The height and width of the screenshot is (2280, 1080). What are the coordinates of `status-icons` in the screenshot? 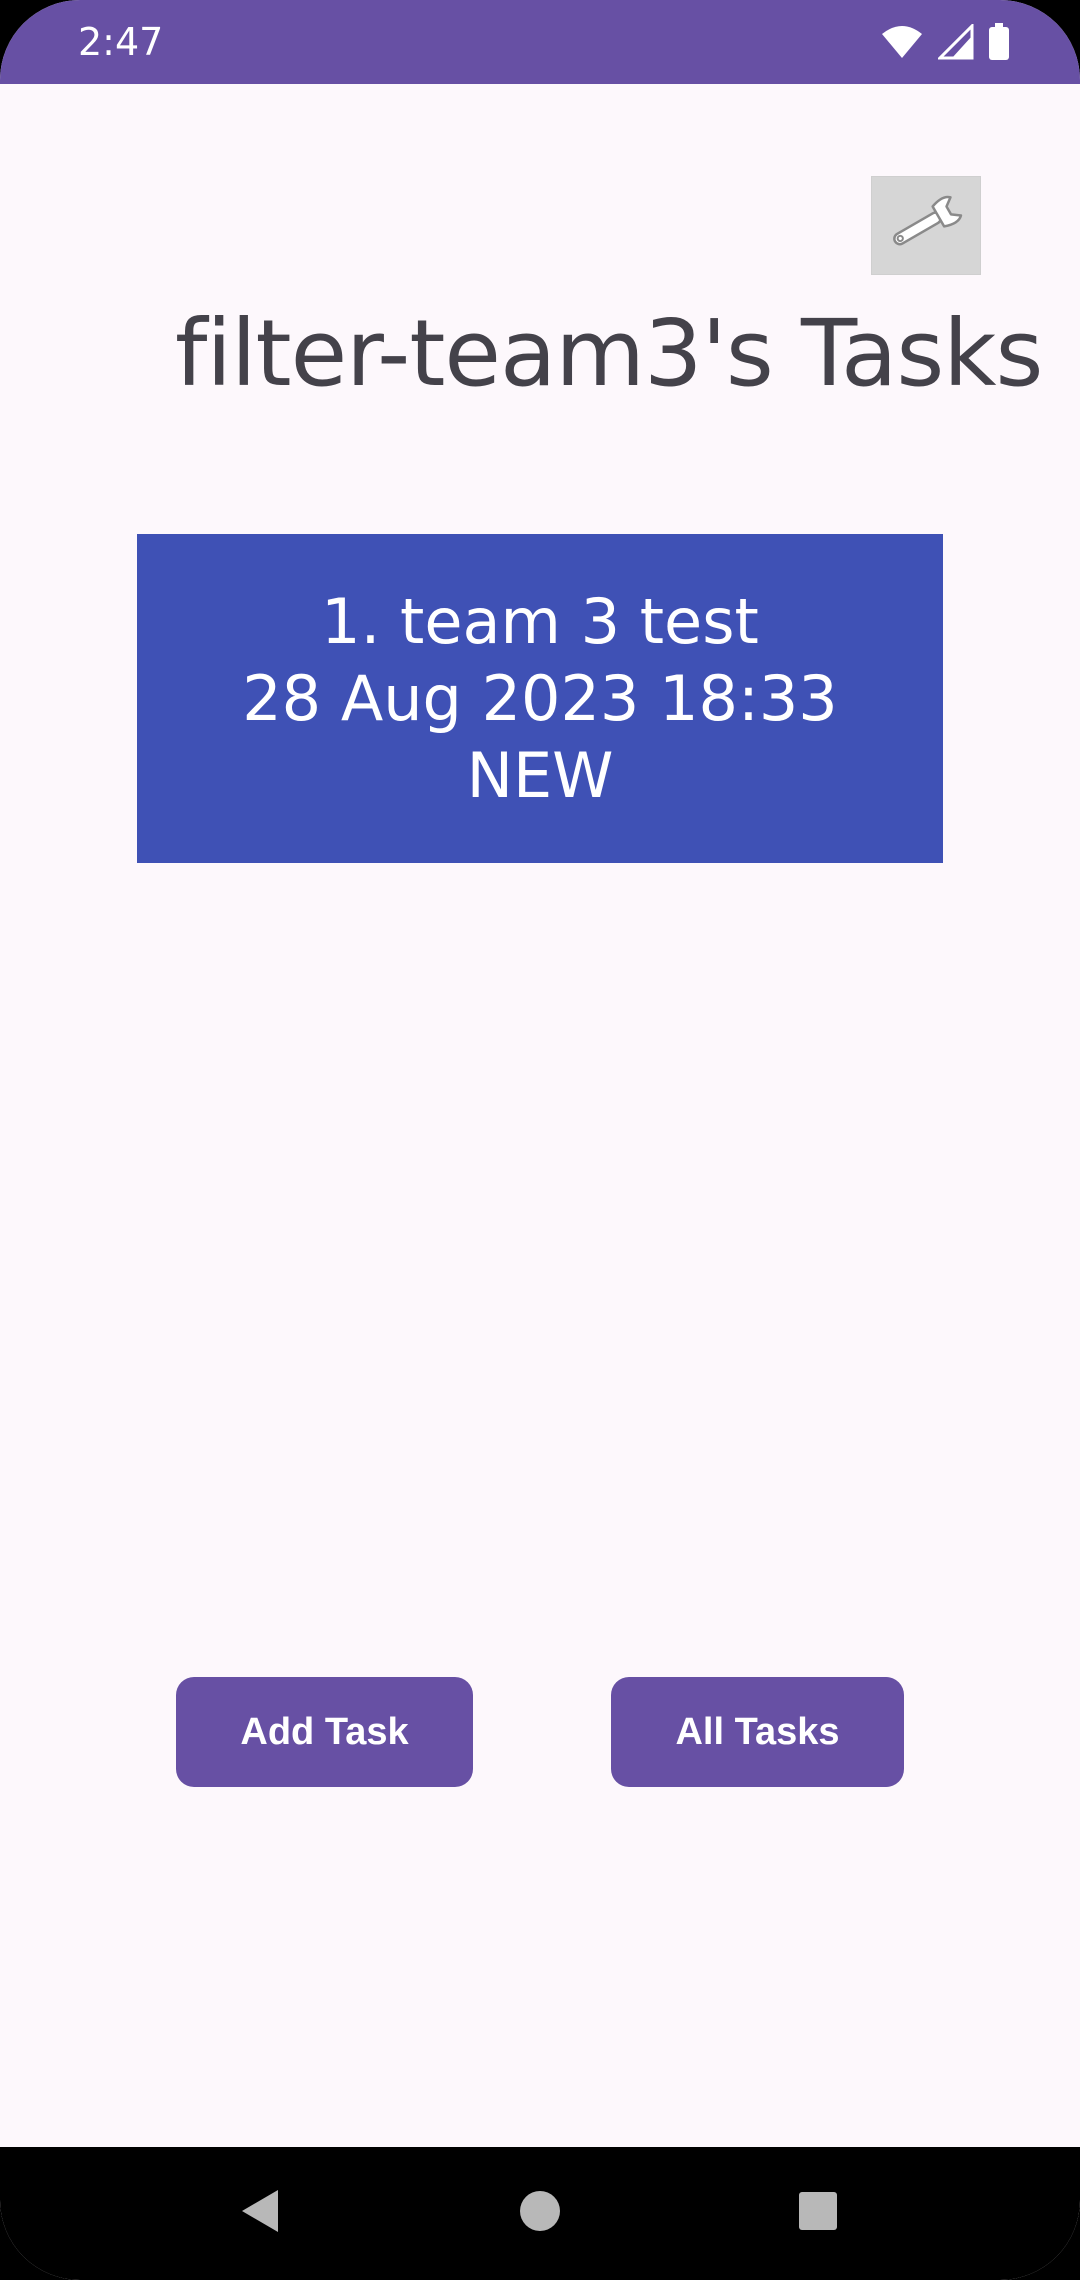 It's located at (945, 42).